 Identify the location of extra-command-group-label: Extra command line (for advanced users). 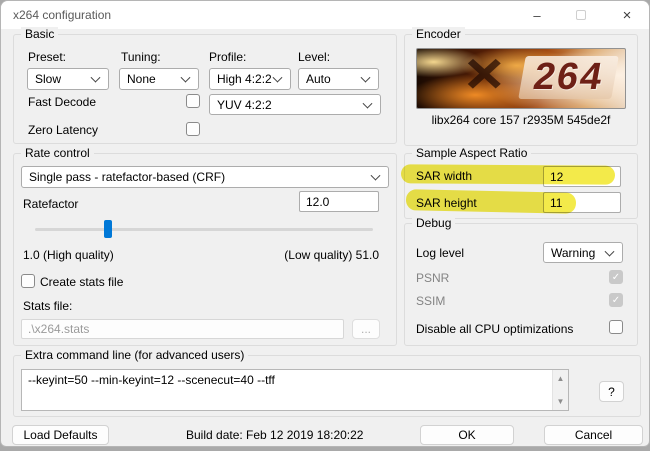
(135, 355).